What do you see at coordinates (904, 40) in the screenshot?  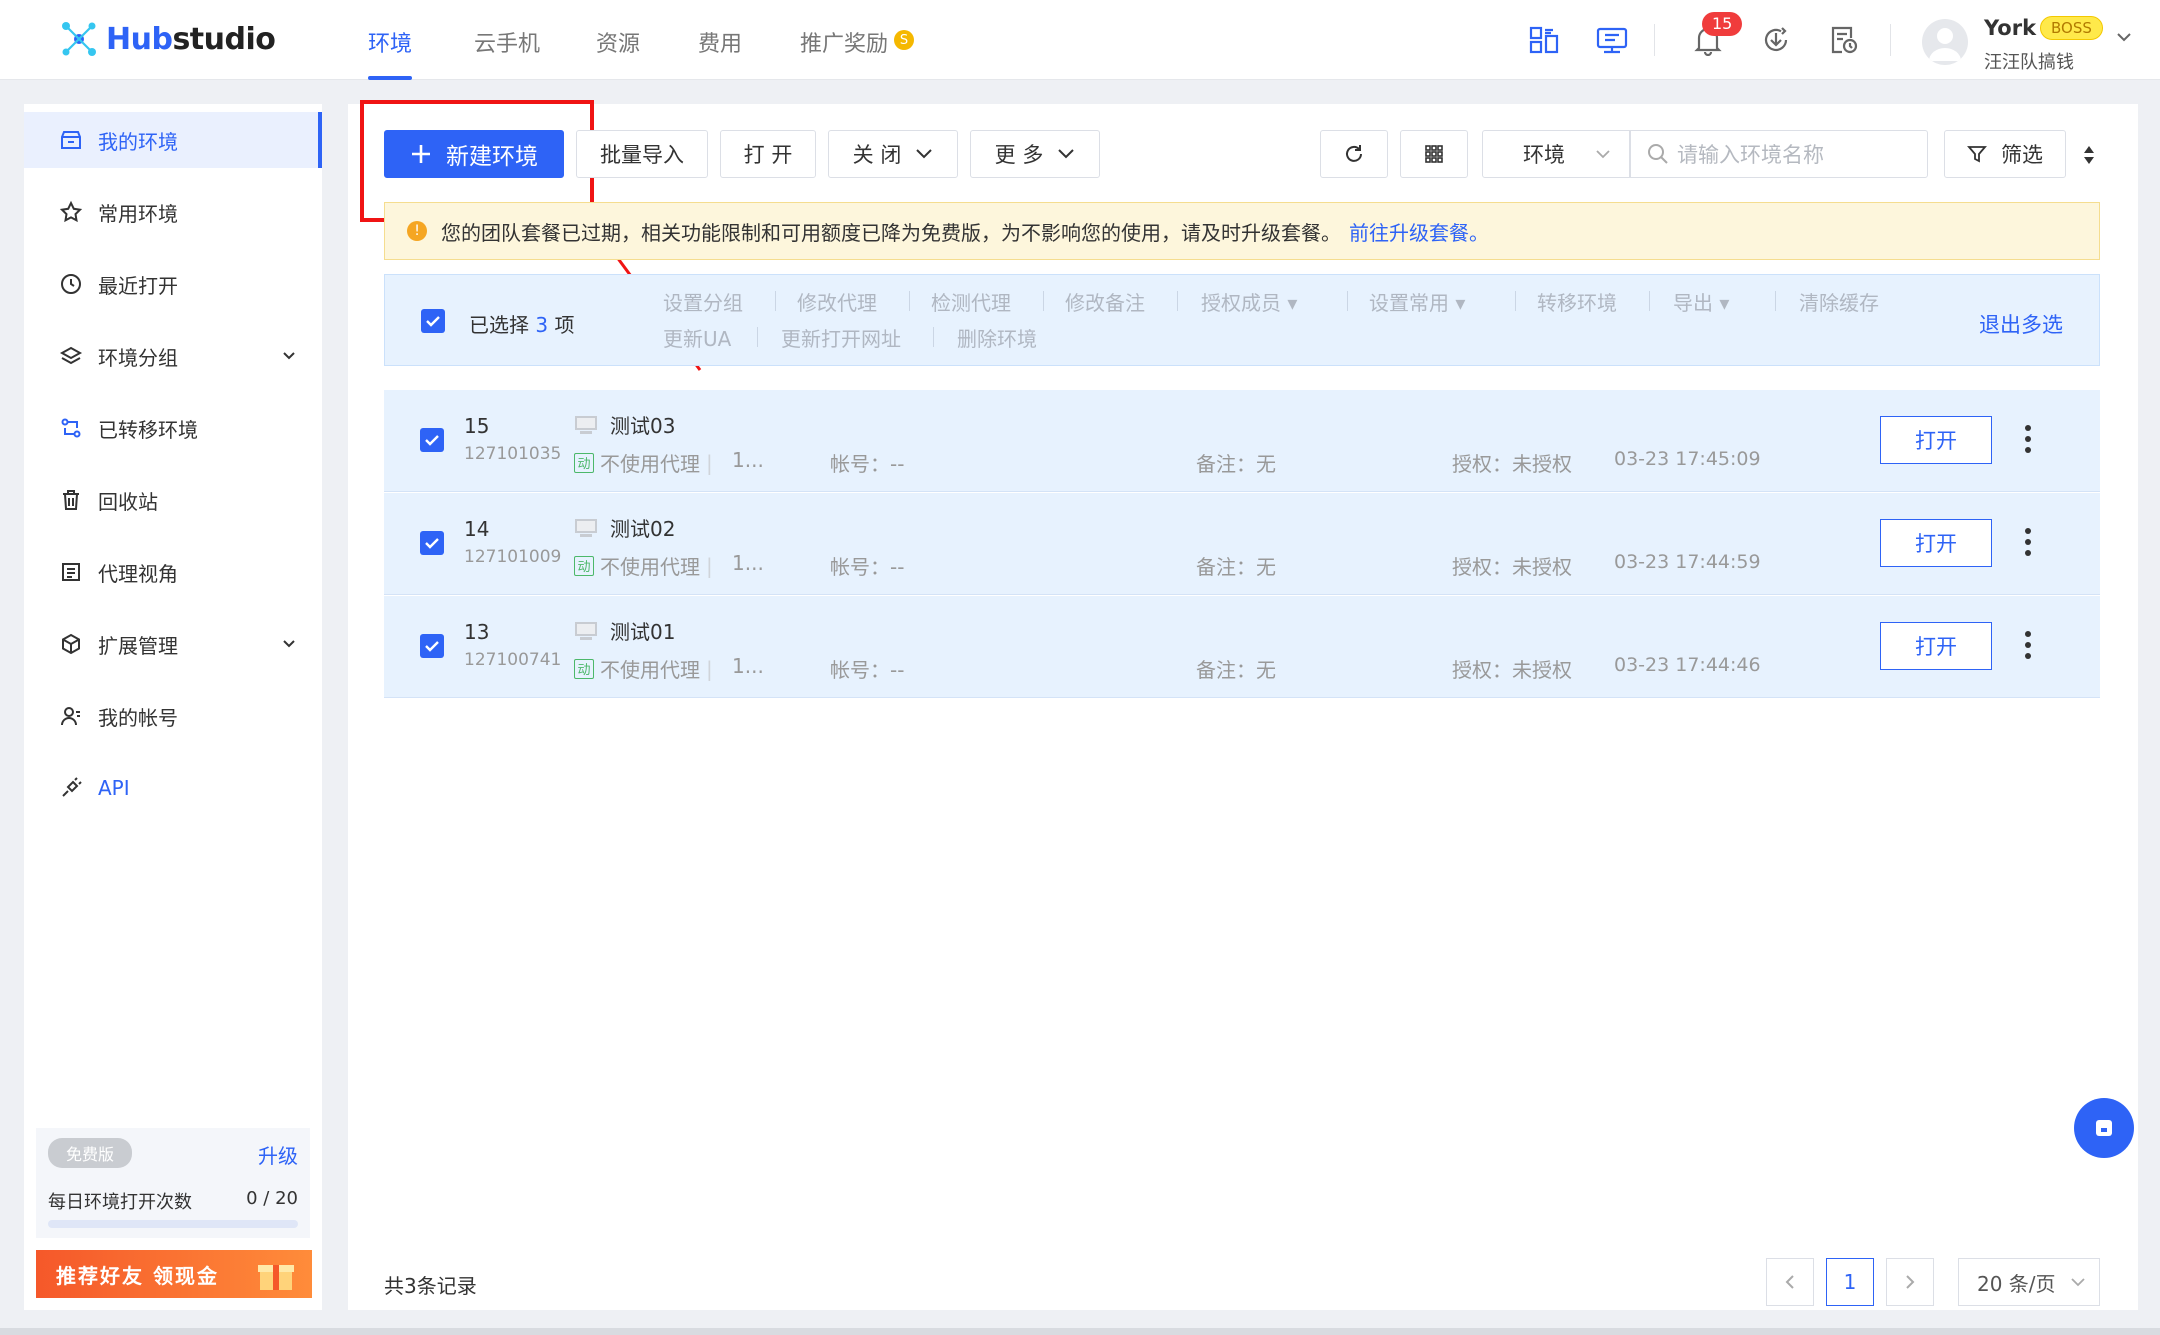 I see `coin-icon: S` at bounding box center [904, 40].